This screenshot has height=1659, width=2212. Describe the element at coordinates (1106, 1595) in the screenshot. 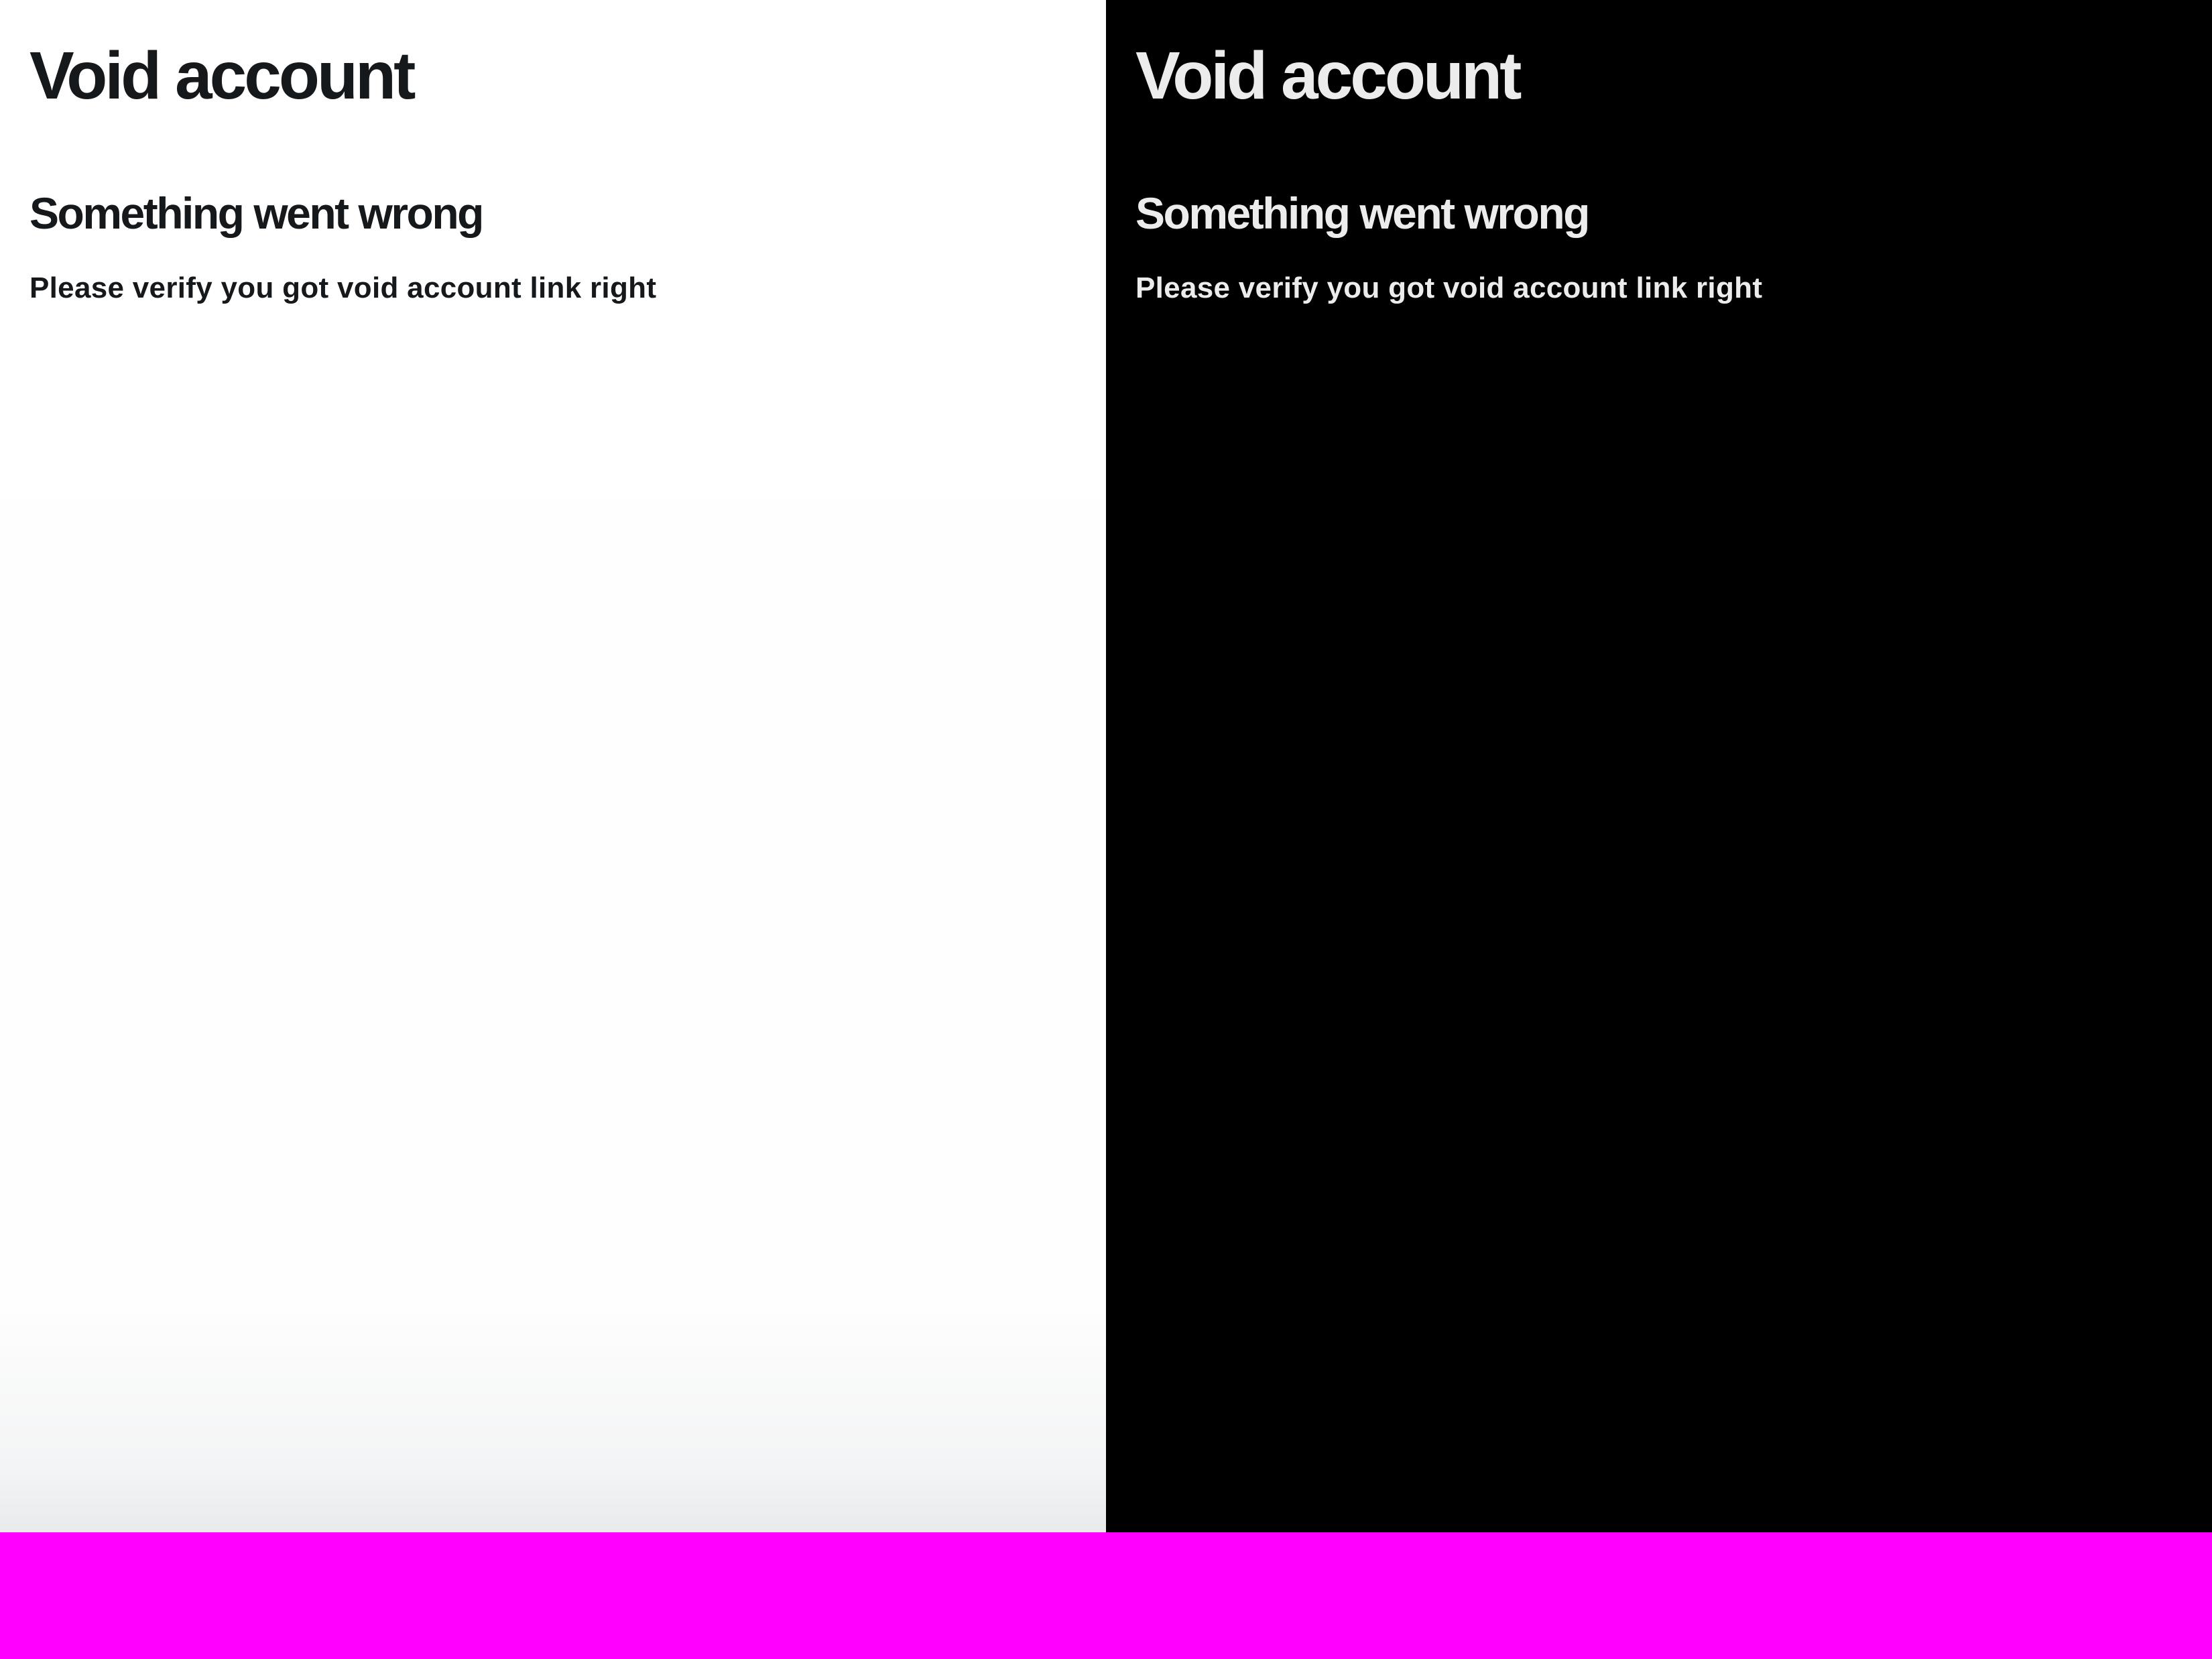

I see `bottom-color-bar` at that location.